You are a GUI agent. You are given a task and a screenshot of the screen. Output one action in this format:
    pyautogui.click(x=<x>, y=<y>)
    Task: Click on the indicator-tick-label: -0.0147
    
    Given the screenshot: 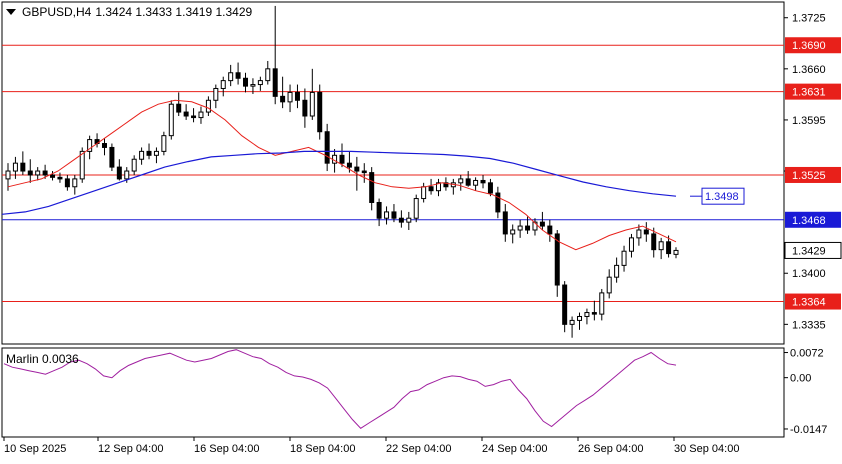 What is the action you would take?
    pyautogui.click(x=808, y=430)
    